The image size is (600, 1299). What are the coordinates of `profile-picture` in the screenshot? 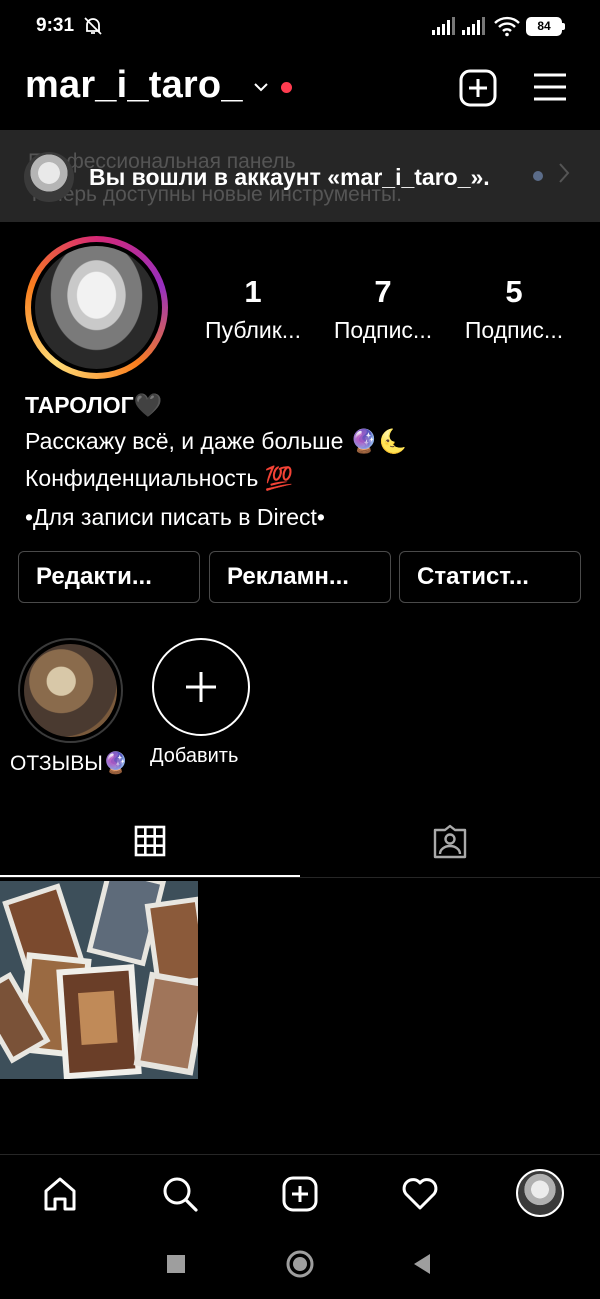 It's located at (96, 307).